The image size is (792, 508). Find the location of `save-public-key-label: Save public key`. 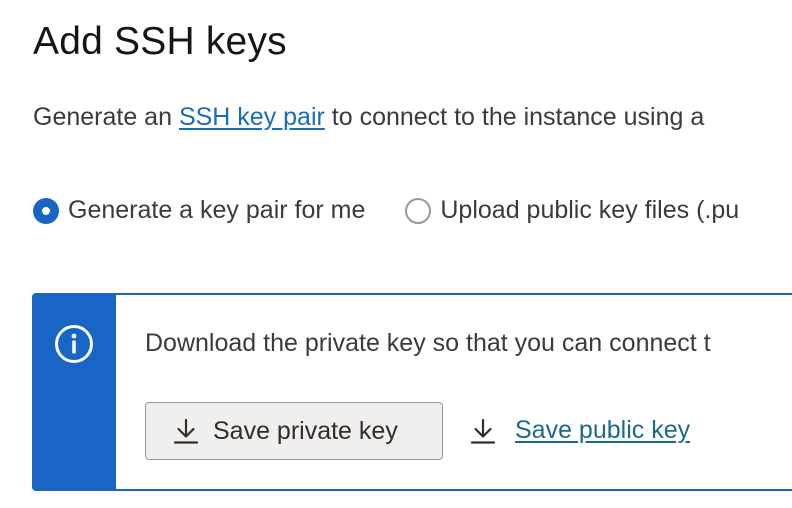

save-public-key-label: Save public key is located at coordinates (603, 430).